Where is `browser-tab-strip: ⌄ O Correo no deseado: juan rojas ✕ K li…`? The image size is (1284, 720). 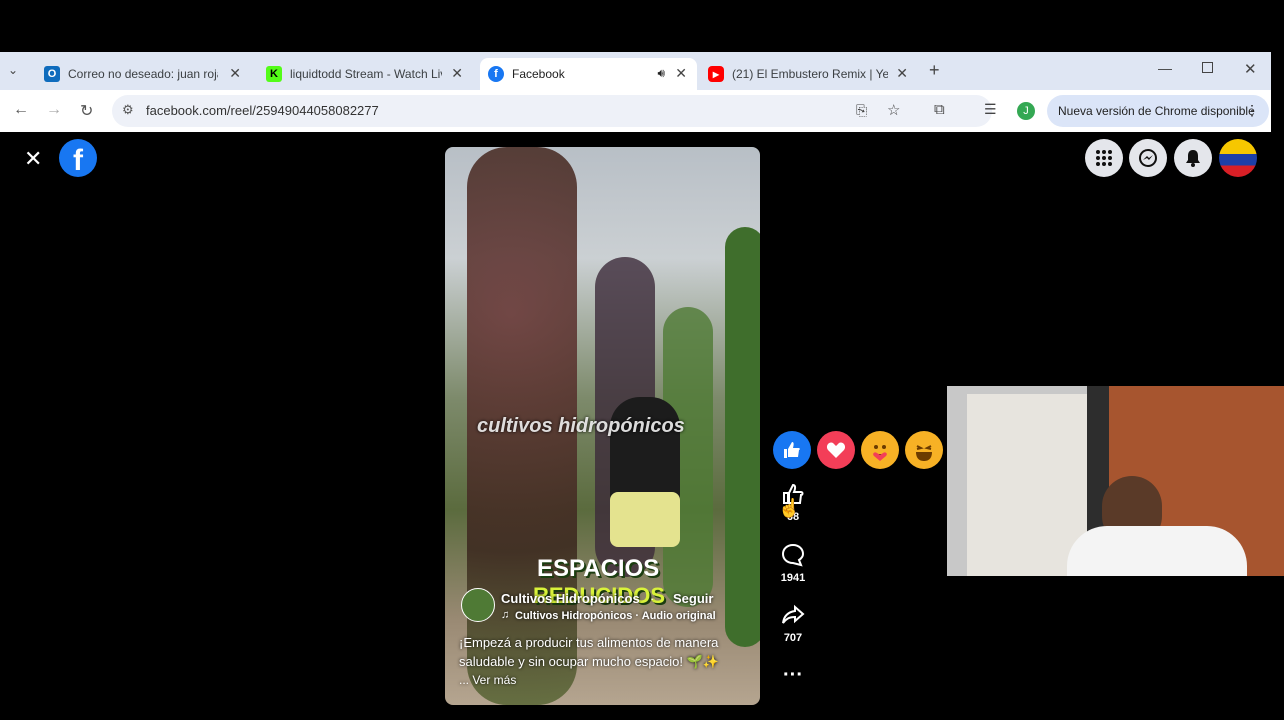
browser-tab-strip: ⌄ O Correo no deseado: juan rojas ✕ K li… is located at coordinates (635, 71).